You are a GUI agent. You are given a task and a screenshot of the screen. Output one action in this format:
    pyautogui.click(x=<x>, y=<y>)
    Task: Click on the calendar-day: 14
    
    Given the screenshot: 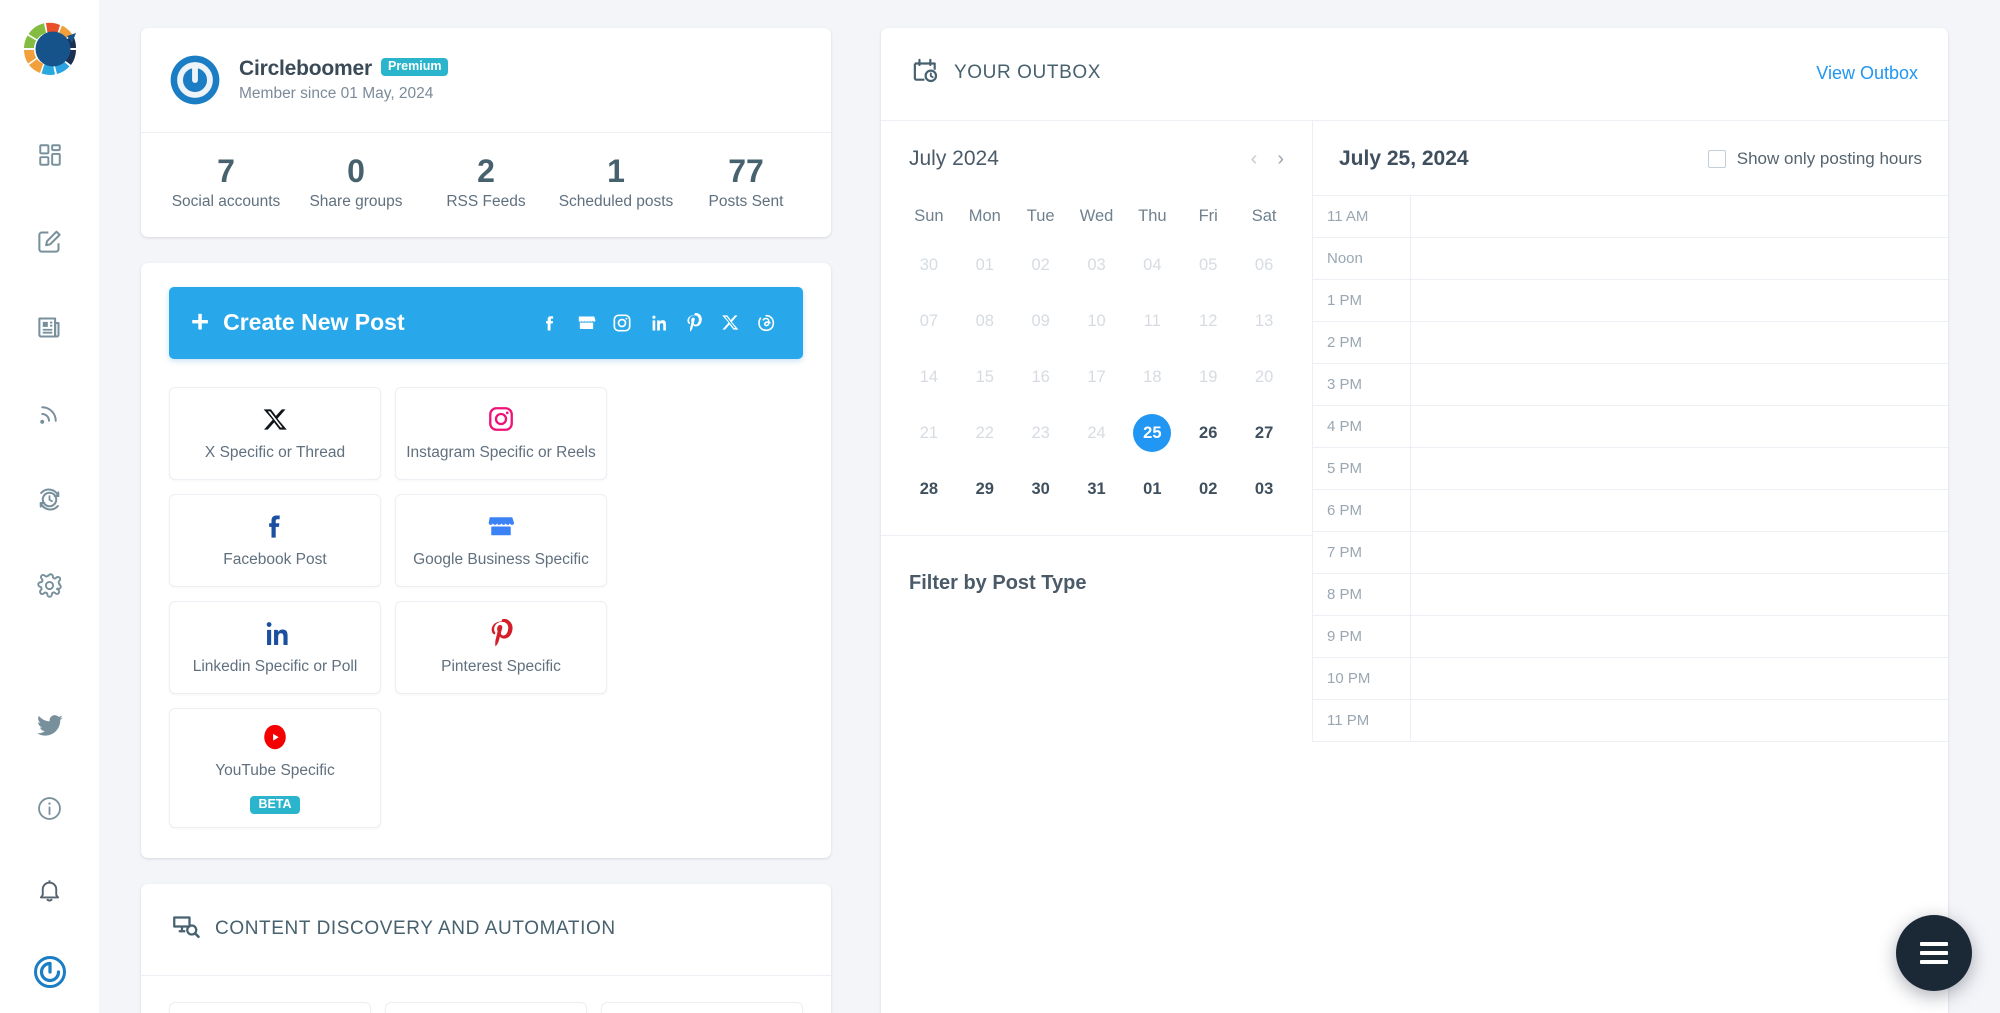 What is the action you would take?
    pyautogui.click(x=929, y=377)
    